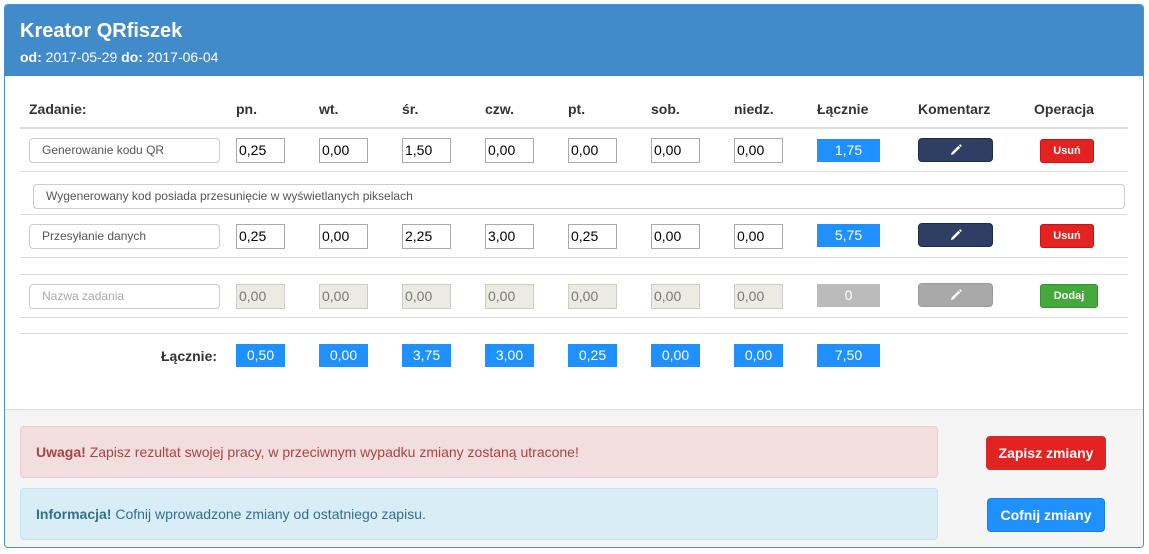 The width and height of the screenshot is (1149, 554). Describe the element at coordinates (101, 31) in the screenshot. I see `page-title: Kreator QRfiszek` at that location.